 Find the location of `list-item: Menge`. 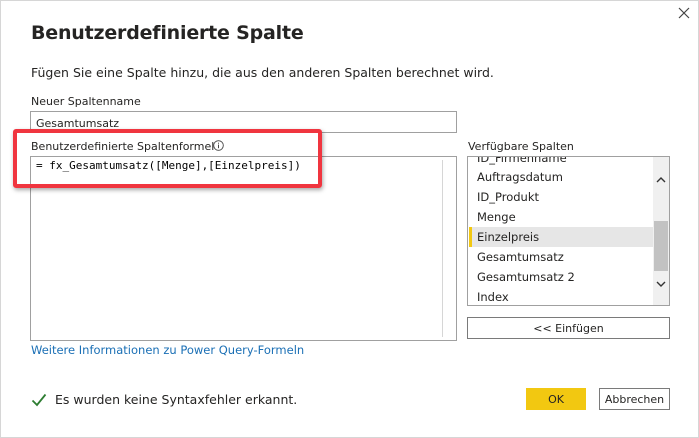

list-item: Menge is located at coordinates (561, 217).